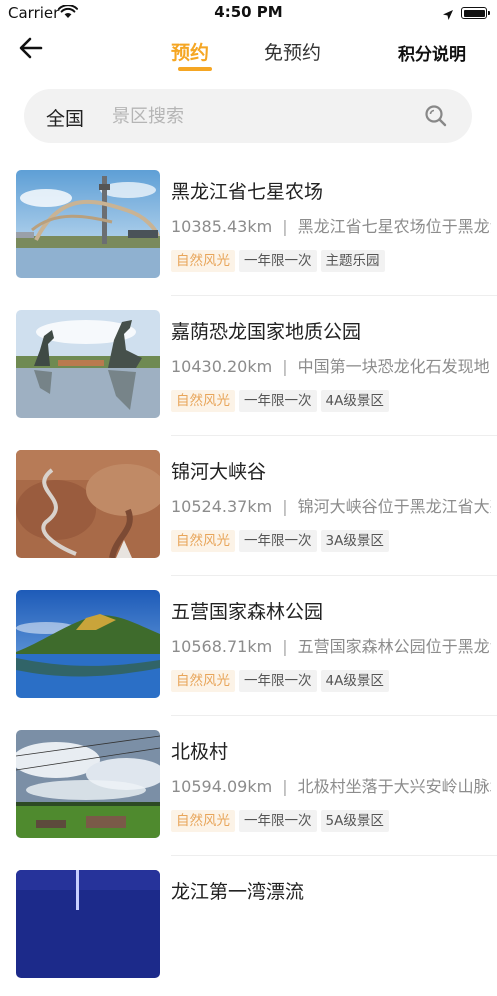  Describe the element at coordinates (394, 646) in the screenshot. I see `item-description: 五营国家森林公园位于黑龙江省伊春市` at that location.